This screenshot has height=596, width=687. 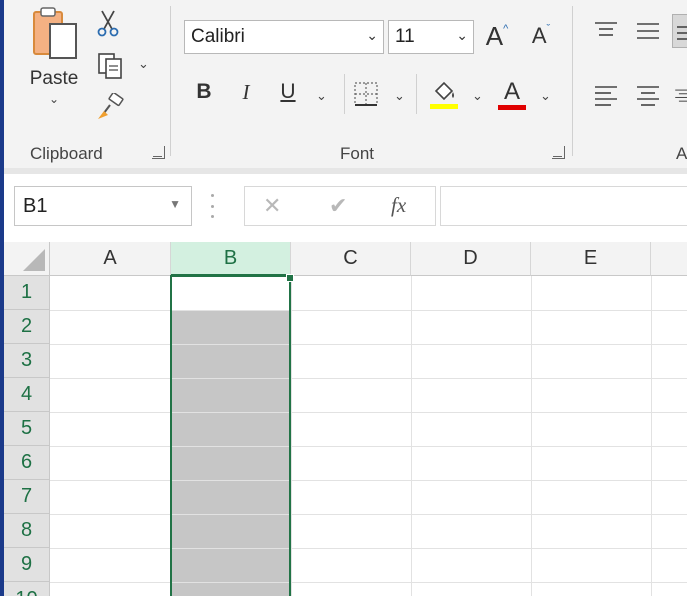 I want to click on row-header-6: 6, so click(x=27, y=463).